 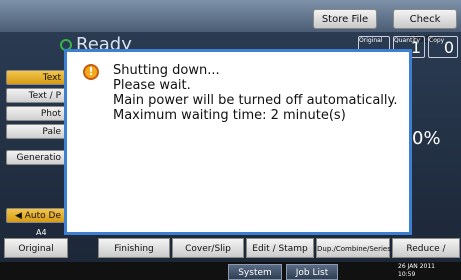 What do you see at coordinates (371, 40) in the screenshot?
I see `original-label: Original` at bounding box center [371, 40].